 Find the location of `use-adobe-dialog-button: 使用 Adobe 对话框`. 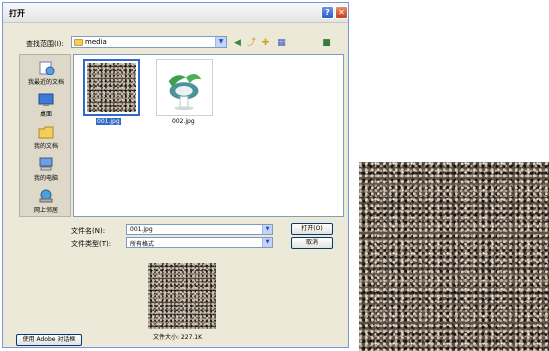

use-adobe-dialog-button: 使用 Adobe 对话框 is located at coordinates (49, 340).